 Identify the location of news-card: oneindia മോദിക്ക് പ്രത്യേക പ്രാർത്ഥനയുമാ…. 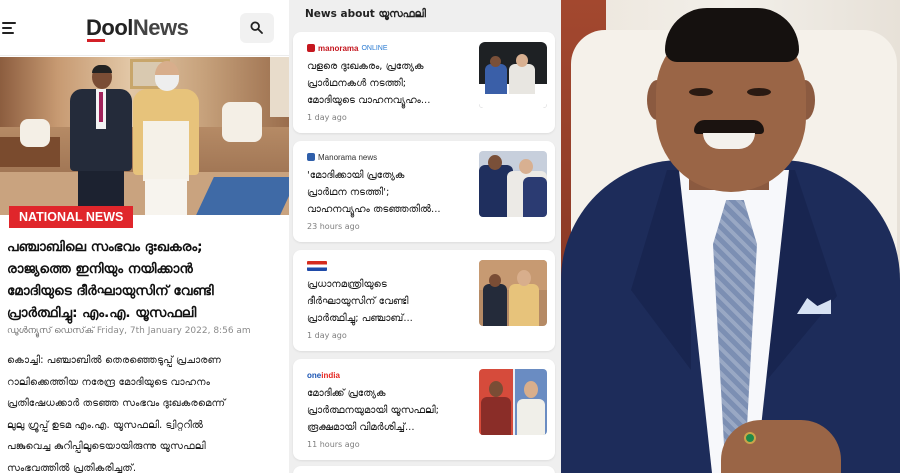
(424, 409).